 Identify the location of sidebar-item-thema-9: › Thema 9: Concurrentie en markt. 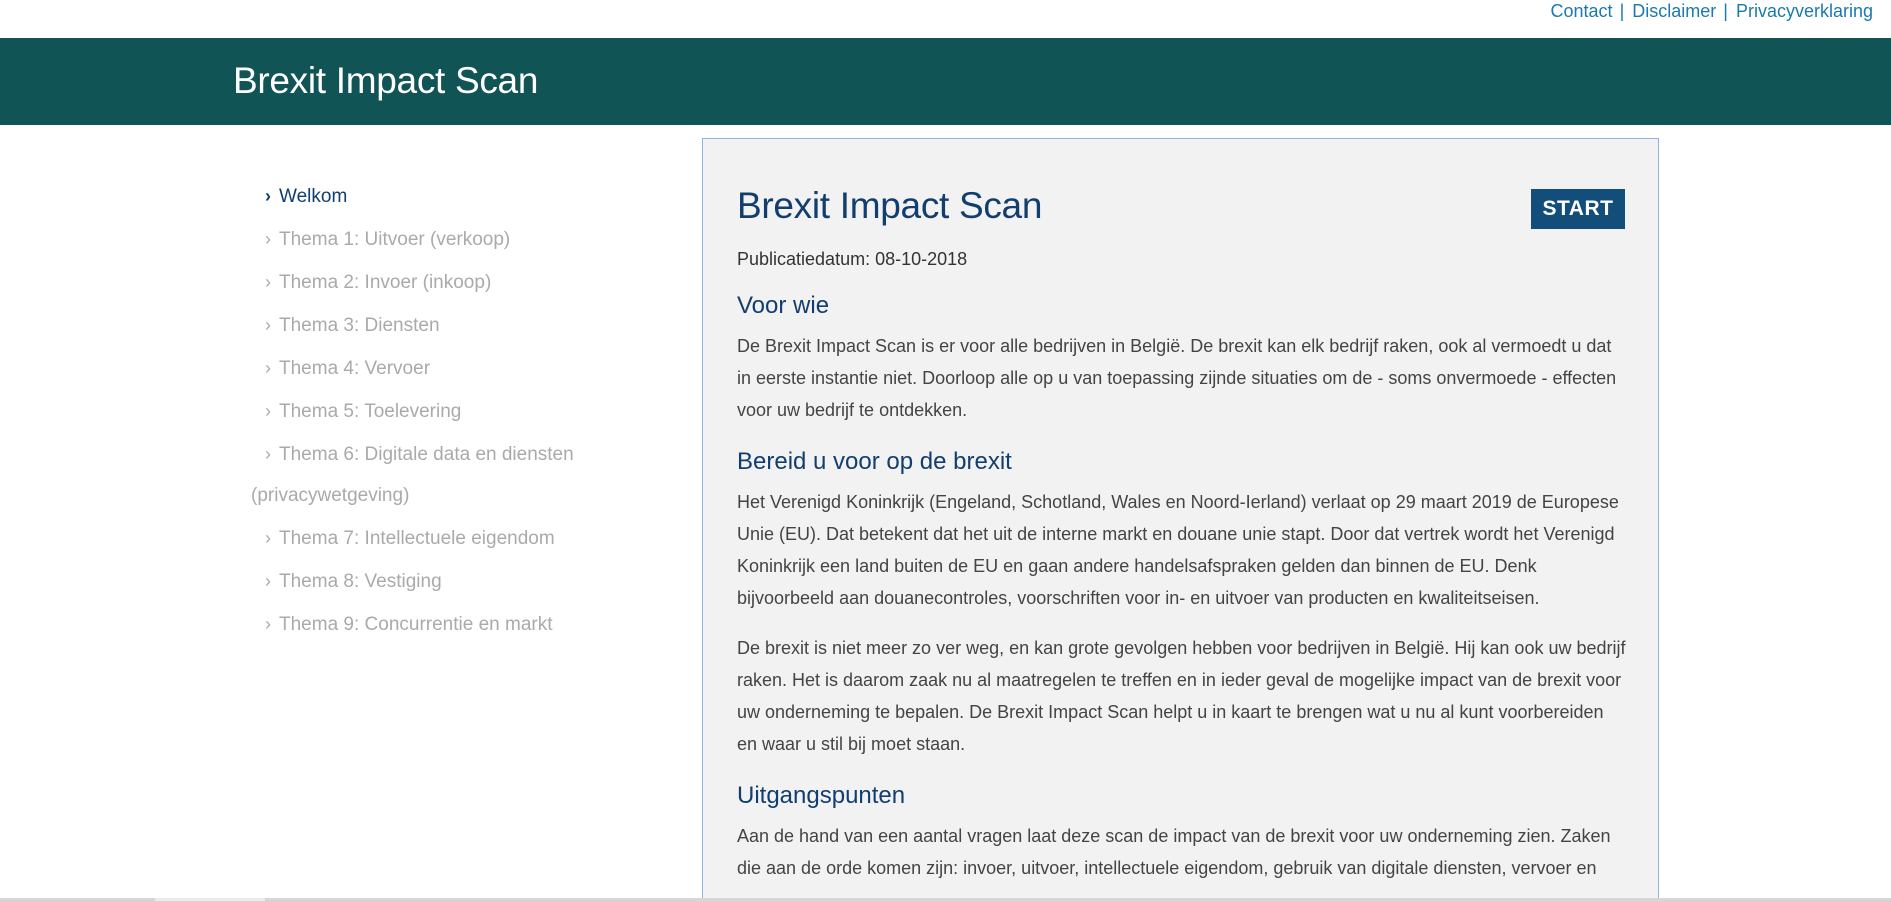
(455, 624).